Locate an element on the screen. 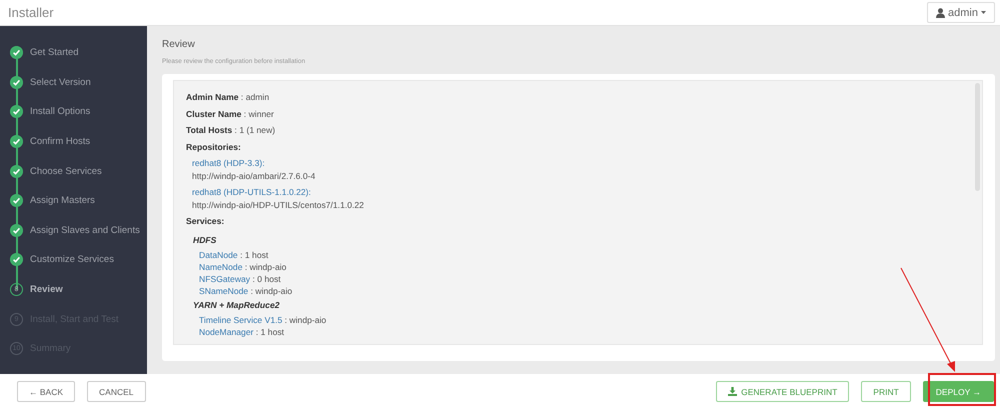  highlight-frame is located at coordinates (962, 389).